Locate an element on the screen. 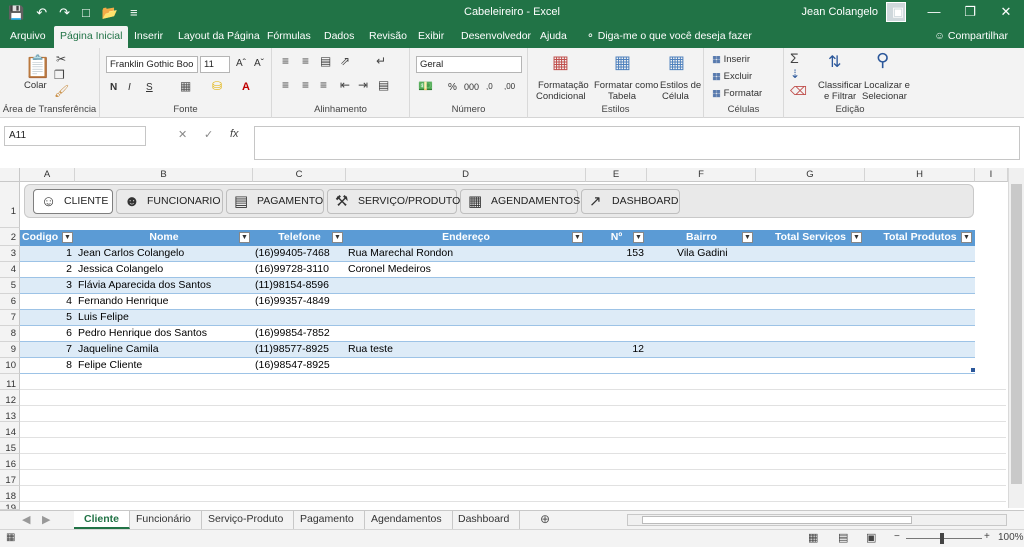  sheet-tab-agendamentos: Agendamentos is located at coordinates (407, 520).